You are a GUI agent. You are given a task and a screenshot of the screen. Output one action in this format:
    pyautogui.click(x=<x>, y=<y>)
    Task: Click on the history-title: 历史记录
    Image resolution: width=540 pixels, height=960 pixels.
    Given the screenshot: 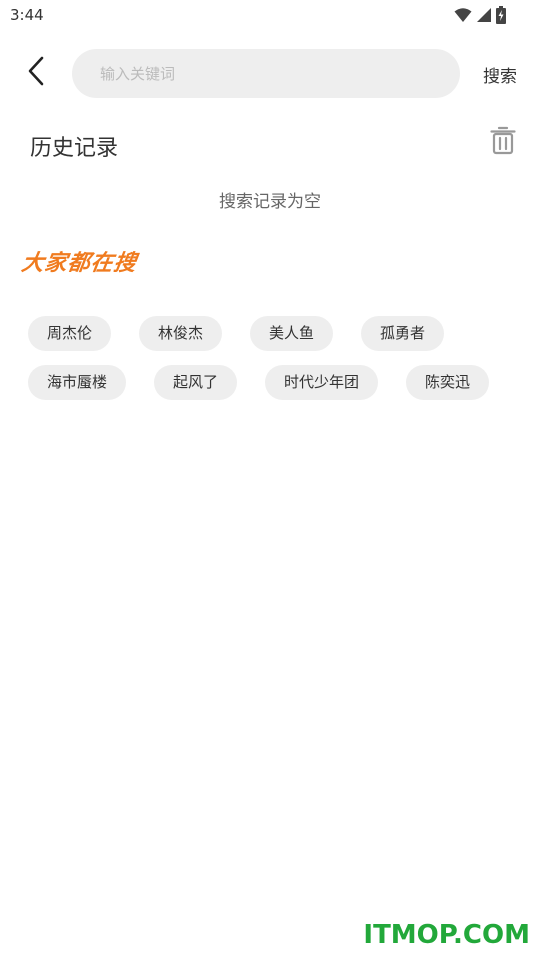 What is the action you would take?
    pyautogui.click(x=74, y=148)
    